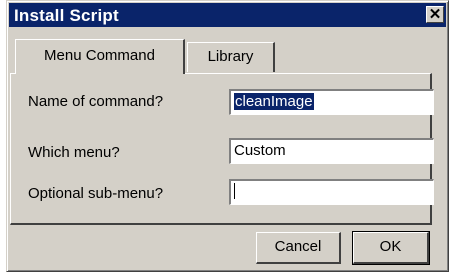 Image resolution: width=453 pixels, height=277 pixels. I want to click on close-button: ✕, so click(435, 14).